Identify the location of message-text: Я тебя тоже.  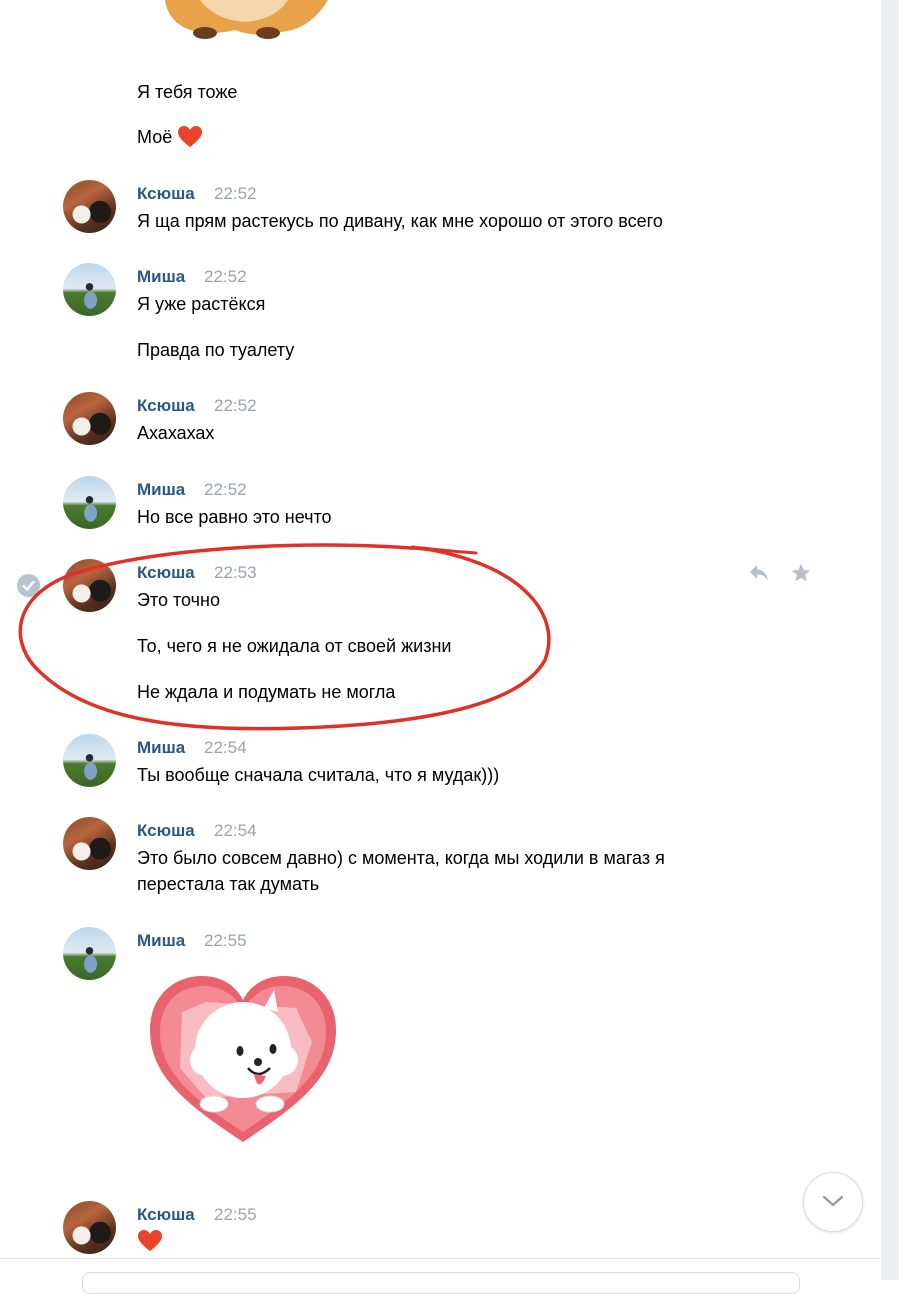
(187, 92).